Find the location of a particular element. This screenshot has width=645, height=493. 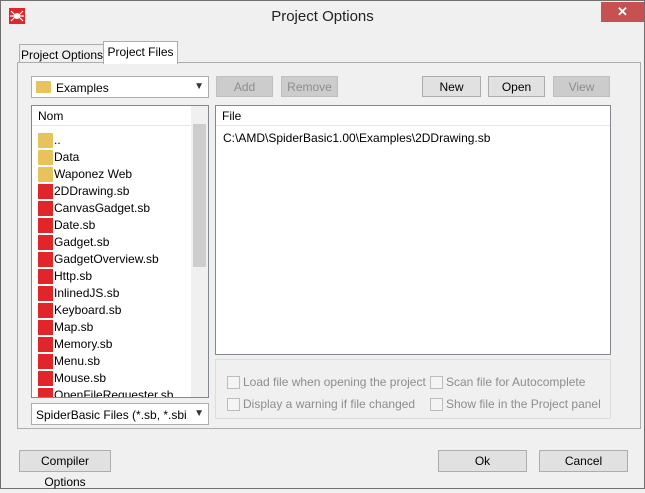

add-button: Add is located at coordinates (244, 86).